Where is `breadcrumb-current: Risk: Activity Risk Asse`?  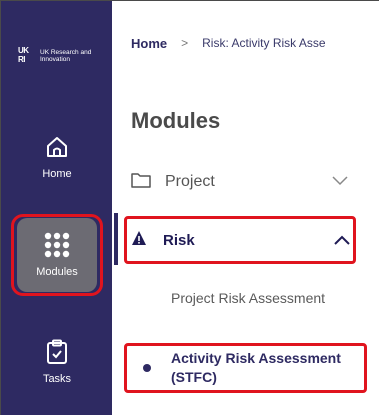 breadcrumb-current: Risk: Activity Risk Asse is located at coordinates (264, 43).